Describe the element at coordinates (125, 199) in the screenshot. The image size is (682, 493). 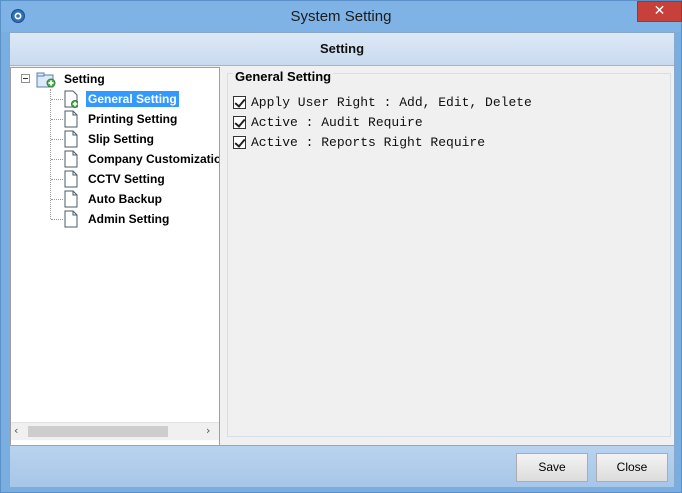
I see `tree-item-label: Auto Backup` at that location.